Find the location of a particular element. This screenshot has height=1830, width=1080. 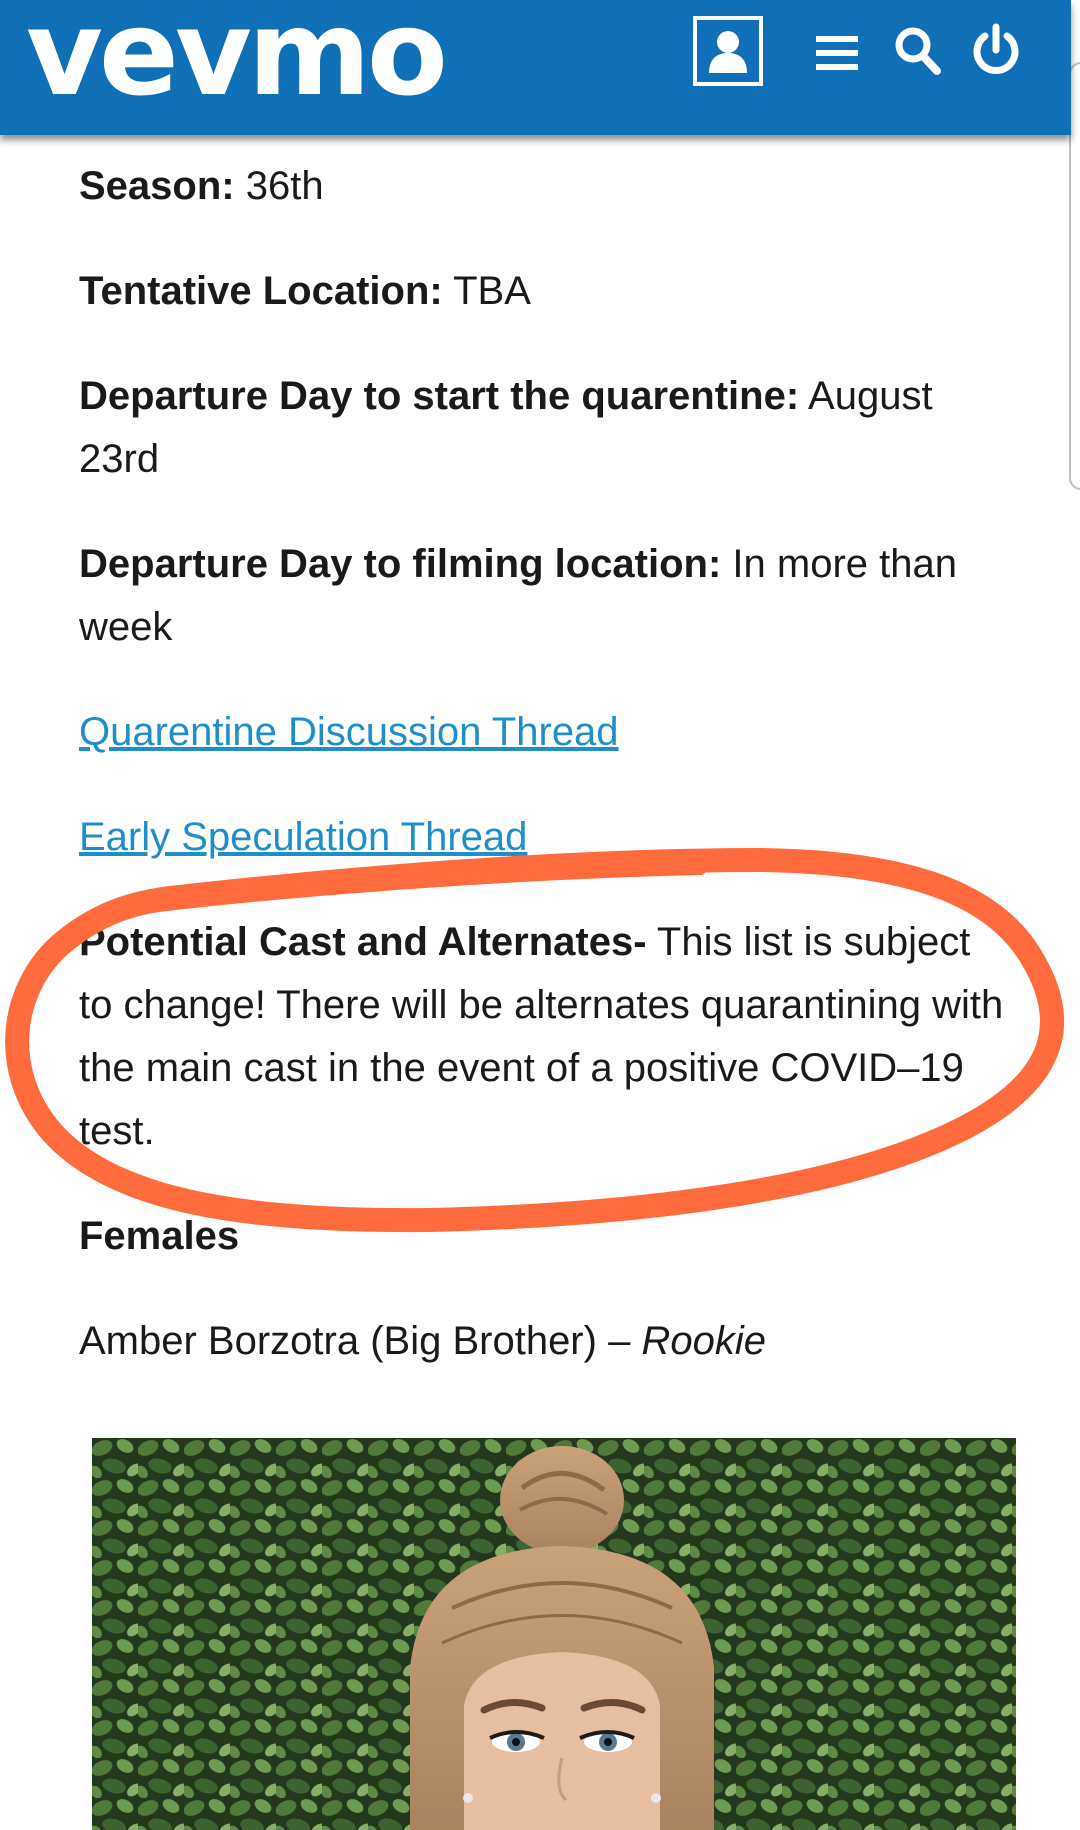

search-icon is located at coordinates (918, 51).